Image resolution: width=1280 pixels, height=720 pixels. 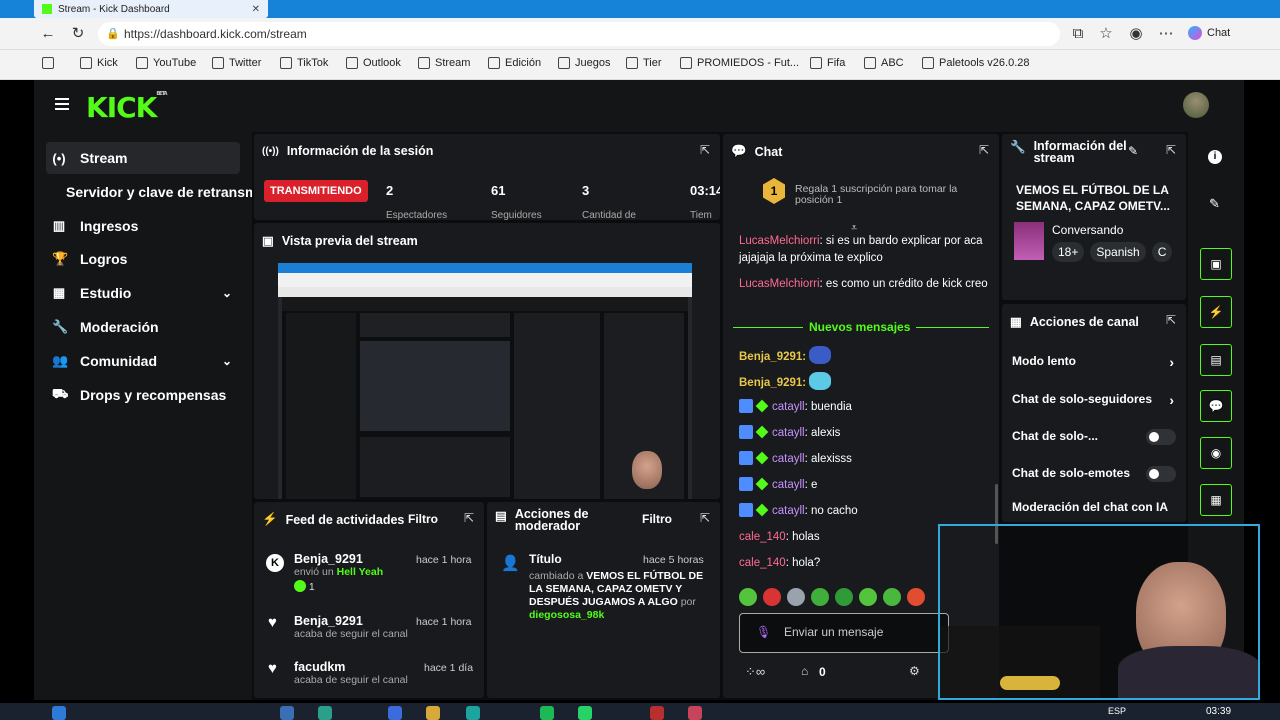 What do you see at coordinates (59, 713) in the screenshot?
I see `start-icon` at bounding box center [59, 713].